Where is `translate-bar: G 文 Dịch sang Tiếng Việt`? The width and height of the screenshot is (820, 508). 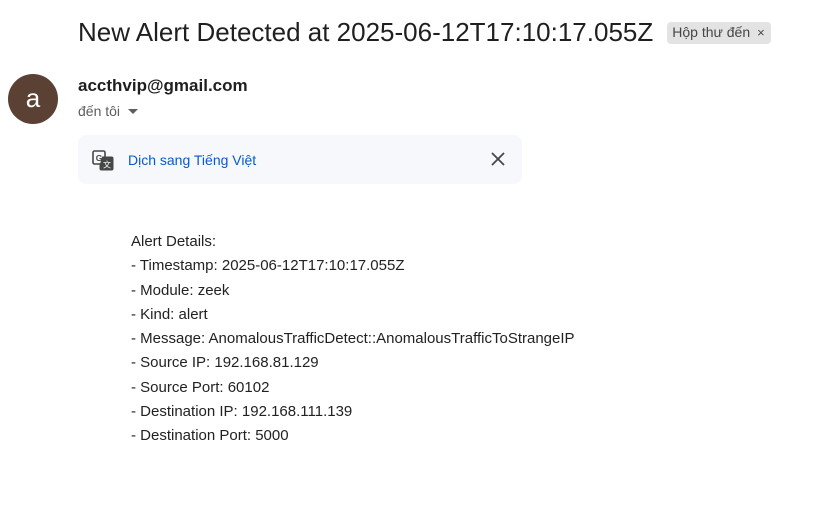
translate-bar: G 文 Dịch sang Tiếng Việt is located at coordinates (300, 159).